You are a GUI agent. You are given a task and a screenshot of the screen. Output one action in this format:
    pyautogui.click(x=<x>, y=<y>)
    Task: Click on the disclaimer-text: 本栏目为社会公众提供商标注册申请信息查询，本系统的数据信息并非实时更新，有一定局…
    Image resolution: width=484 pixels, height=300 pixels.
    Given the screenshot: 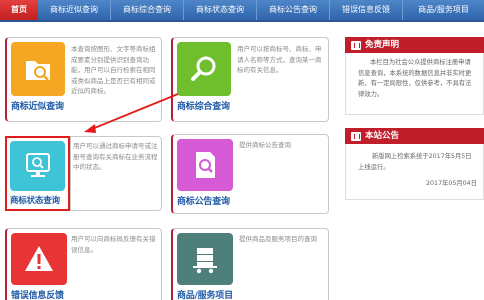 What is the action you would take?
    pyautogui.click(x=414, y=84)
    